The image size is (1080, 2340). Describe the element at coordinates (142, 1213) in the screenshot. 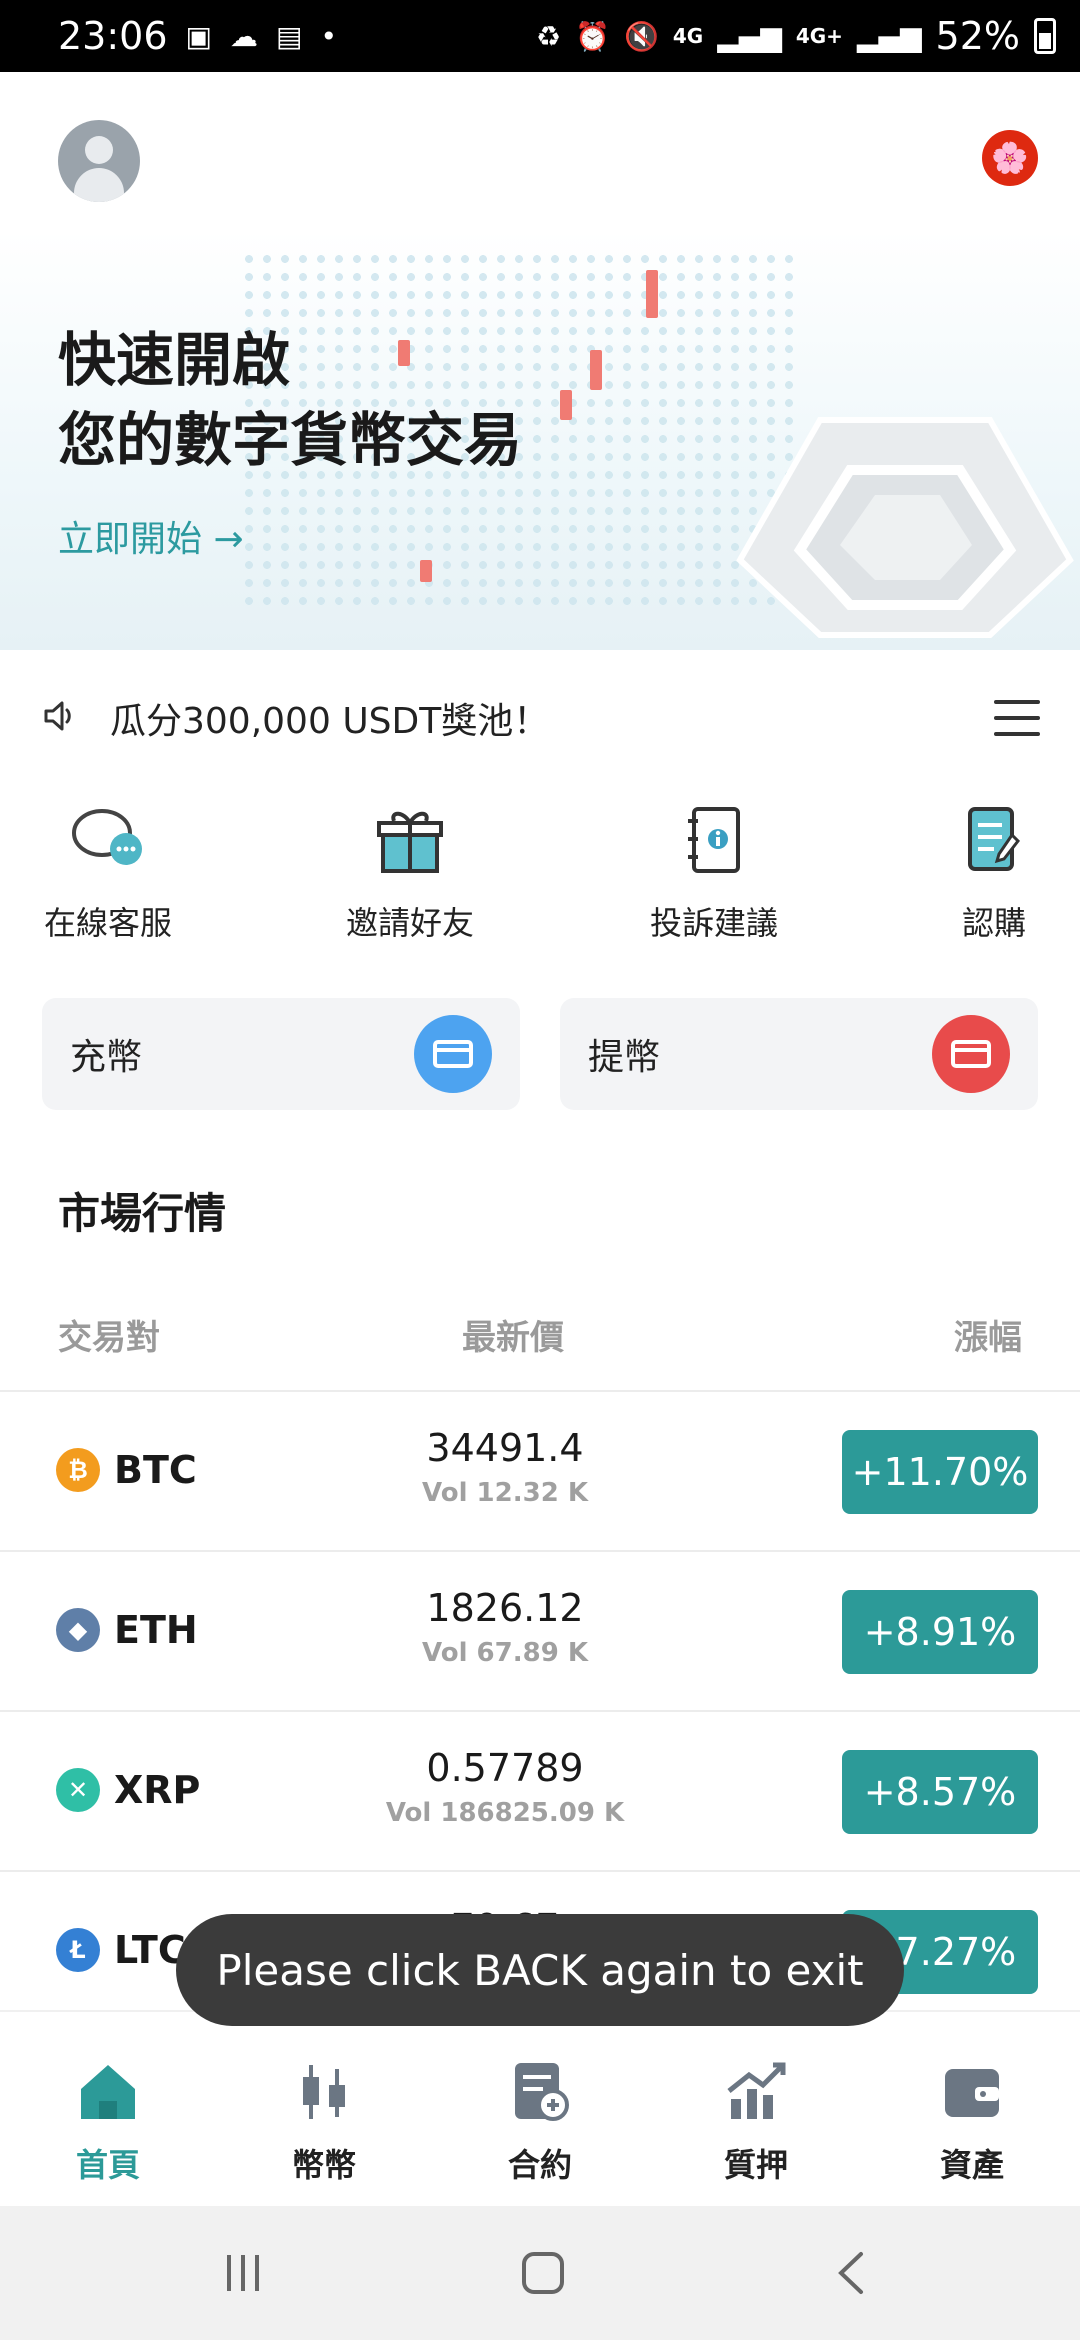

I see `market-title: 市場行情` at that location.